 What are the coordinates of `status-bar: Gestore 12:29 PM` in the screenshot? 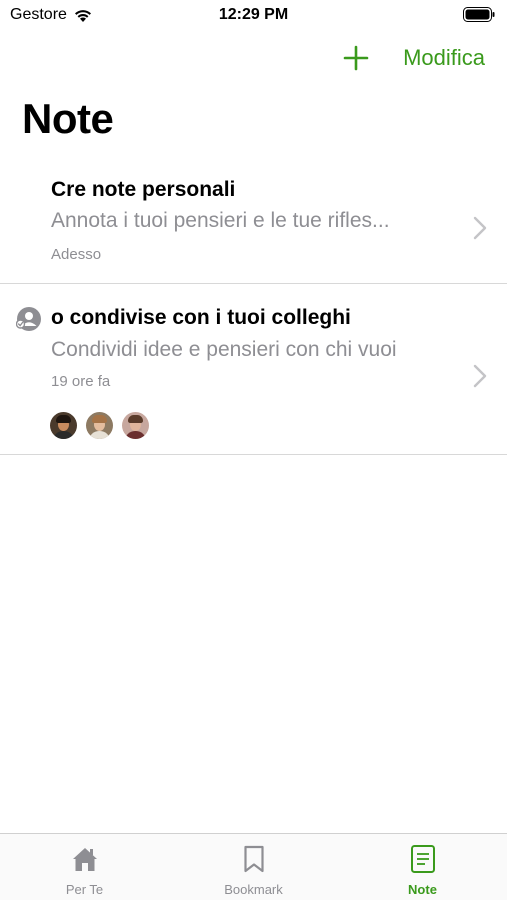 It's located at (253, 15).